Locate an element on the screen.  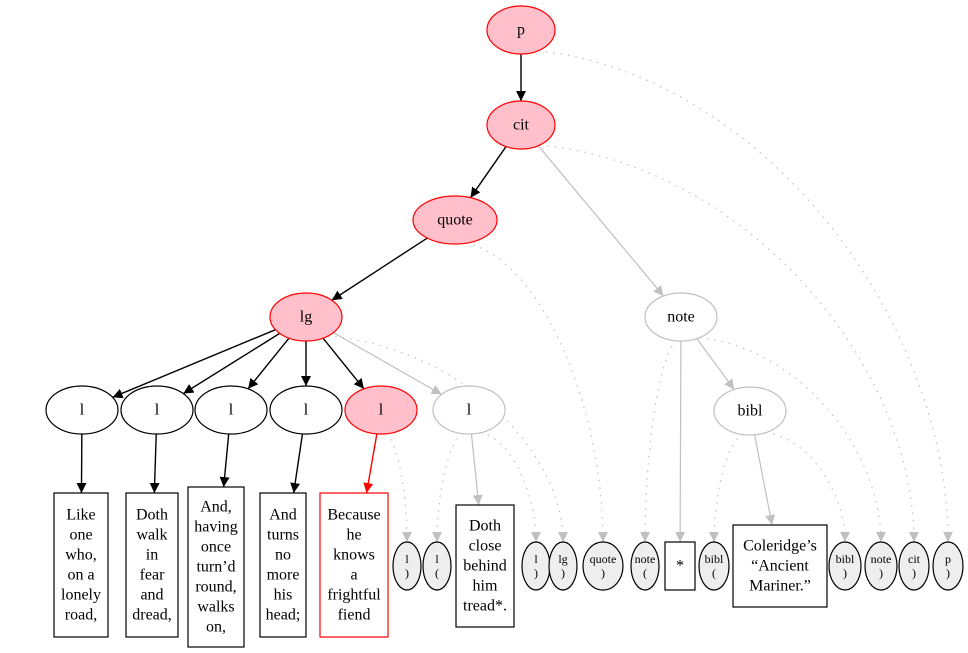
node-label: turn’d is located at coordinates (215, 567).